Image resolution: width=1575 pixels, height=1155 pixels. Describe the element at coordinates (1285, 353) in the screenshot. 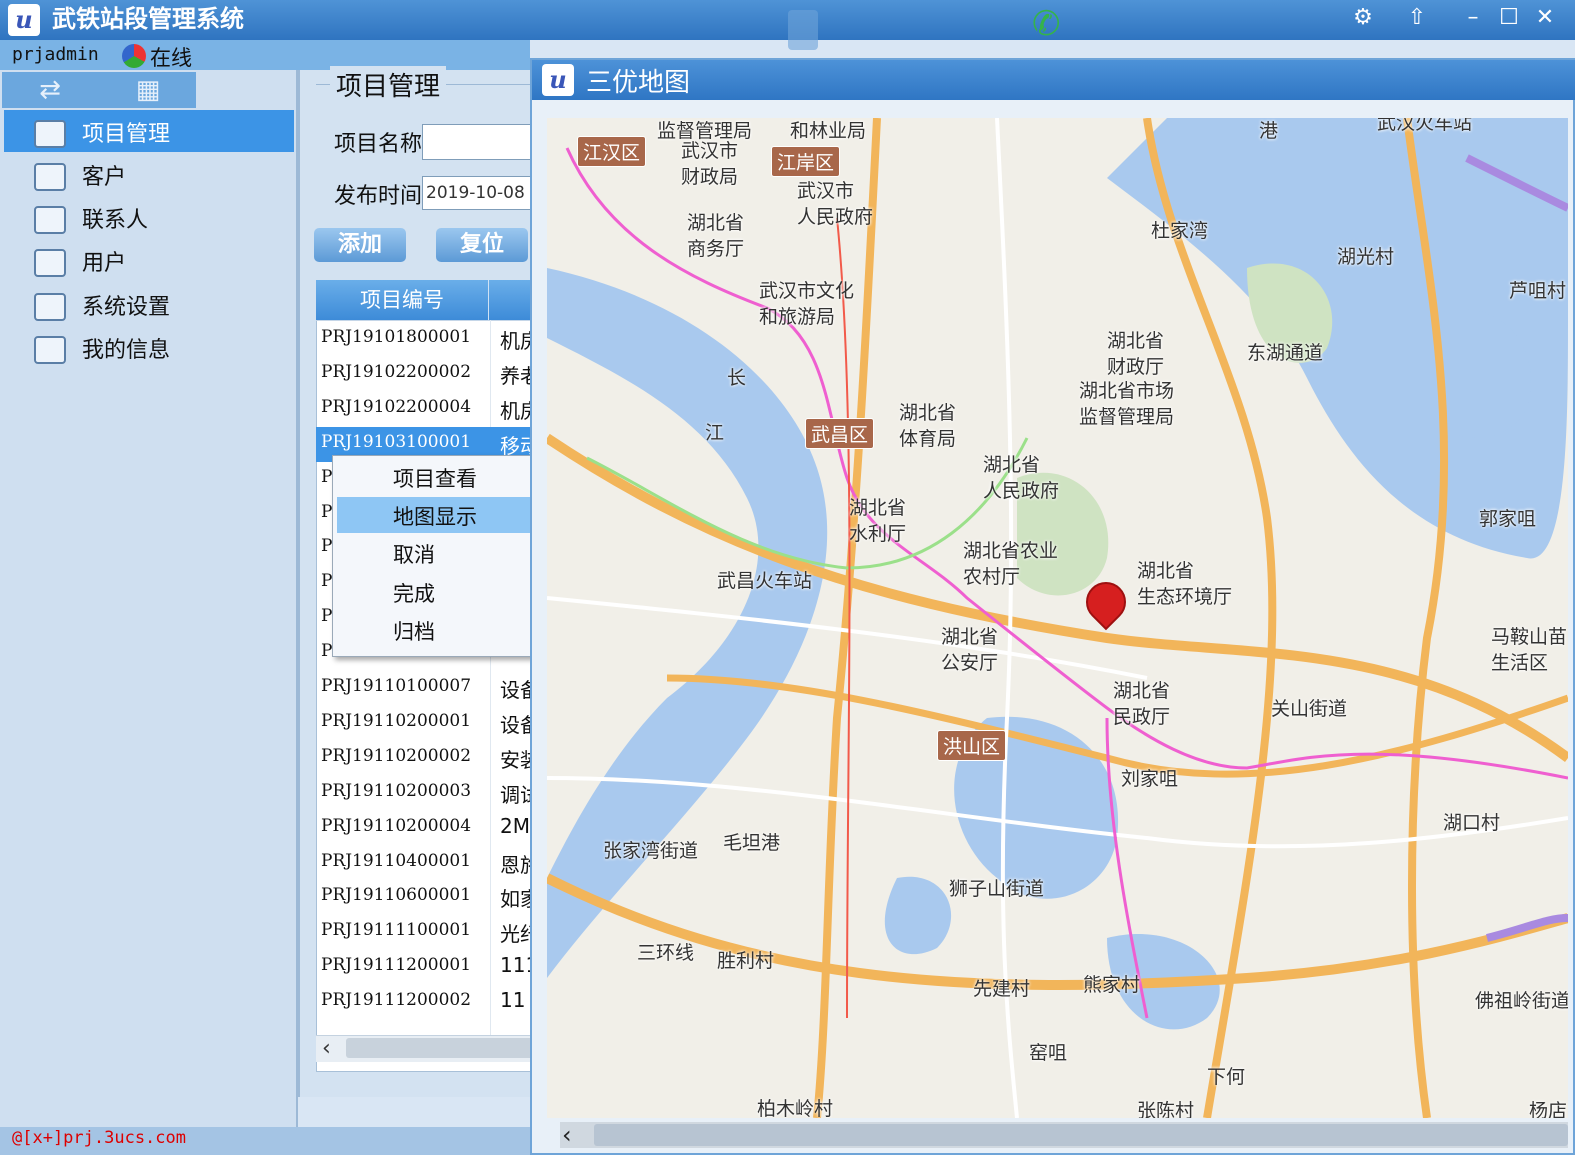

I see `map-label: 东湖通道` at that location.